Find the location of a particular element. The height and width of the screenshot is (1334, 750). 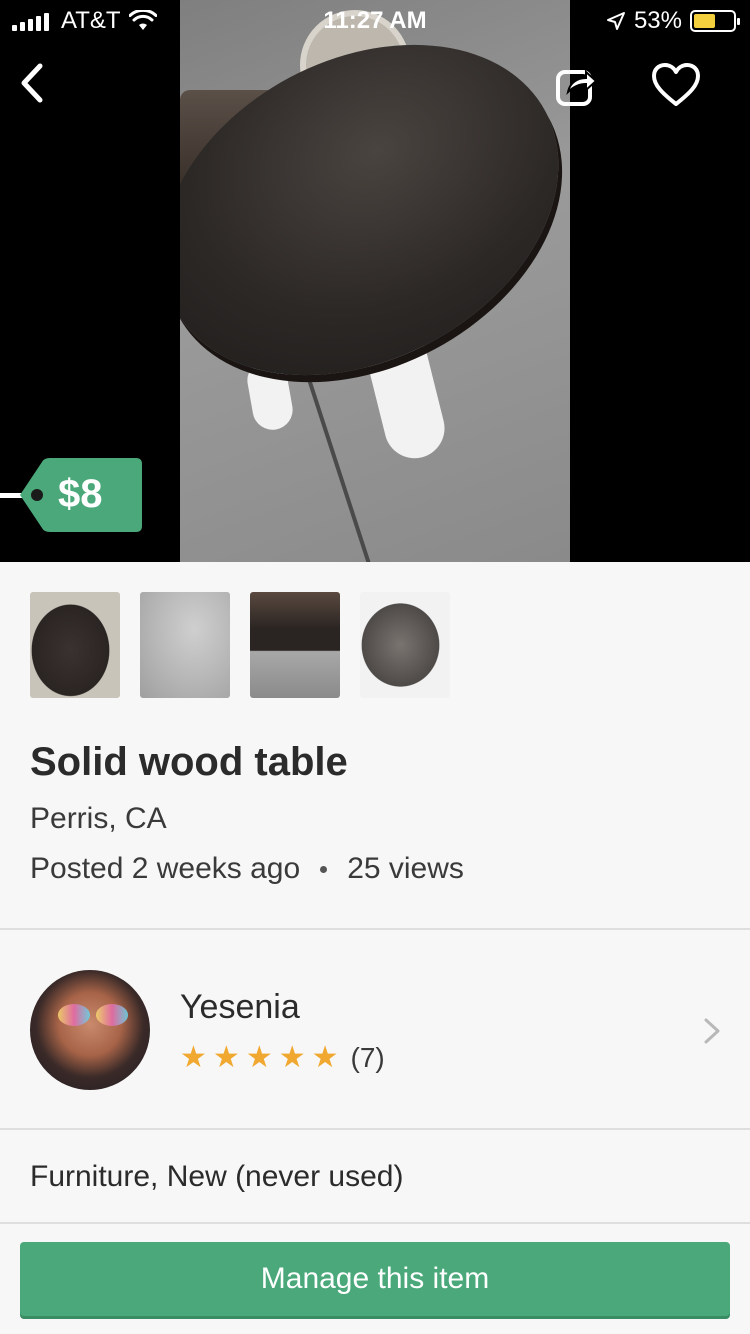

location-arrow-icon is located at coordinates (615, 21).